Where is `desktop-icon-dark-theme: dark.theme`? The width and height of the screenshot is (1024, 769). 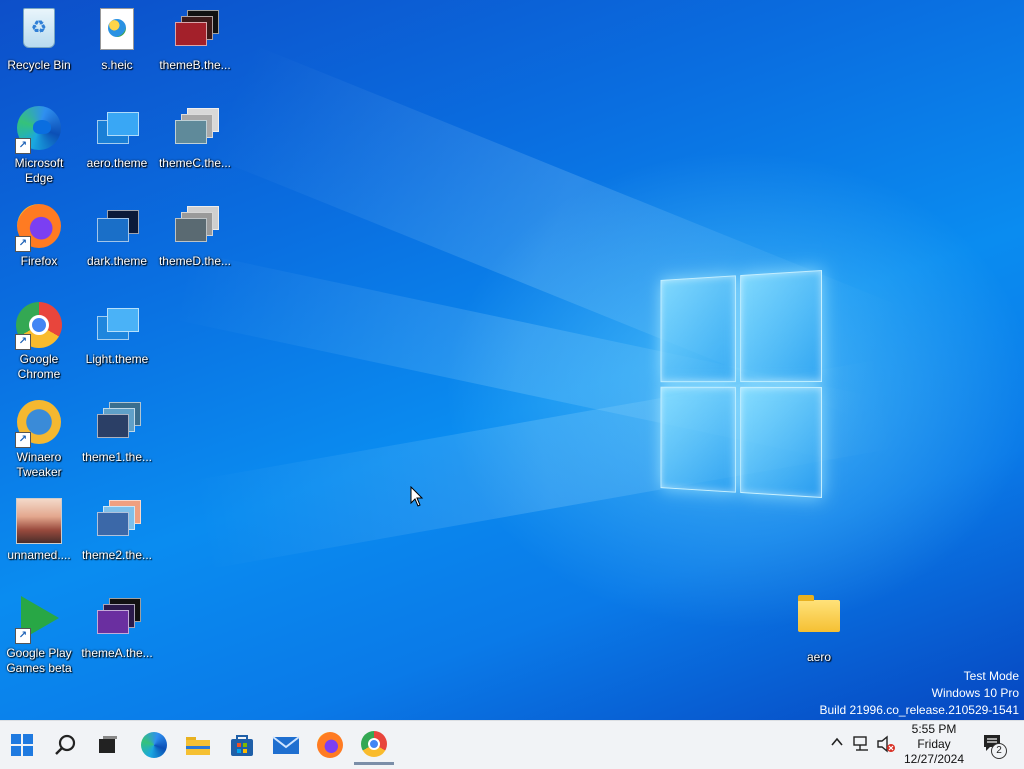
desktop-icon-dark-theme: dark.theme is located at coordinates (117, 233).